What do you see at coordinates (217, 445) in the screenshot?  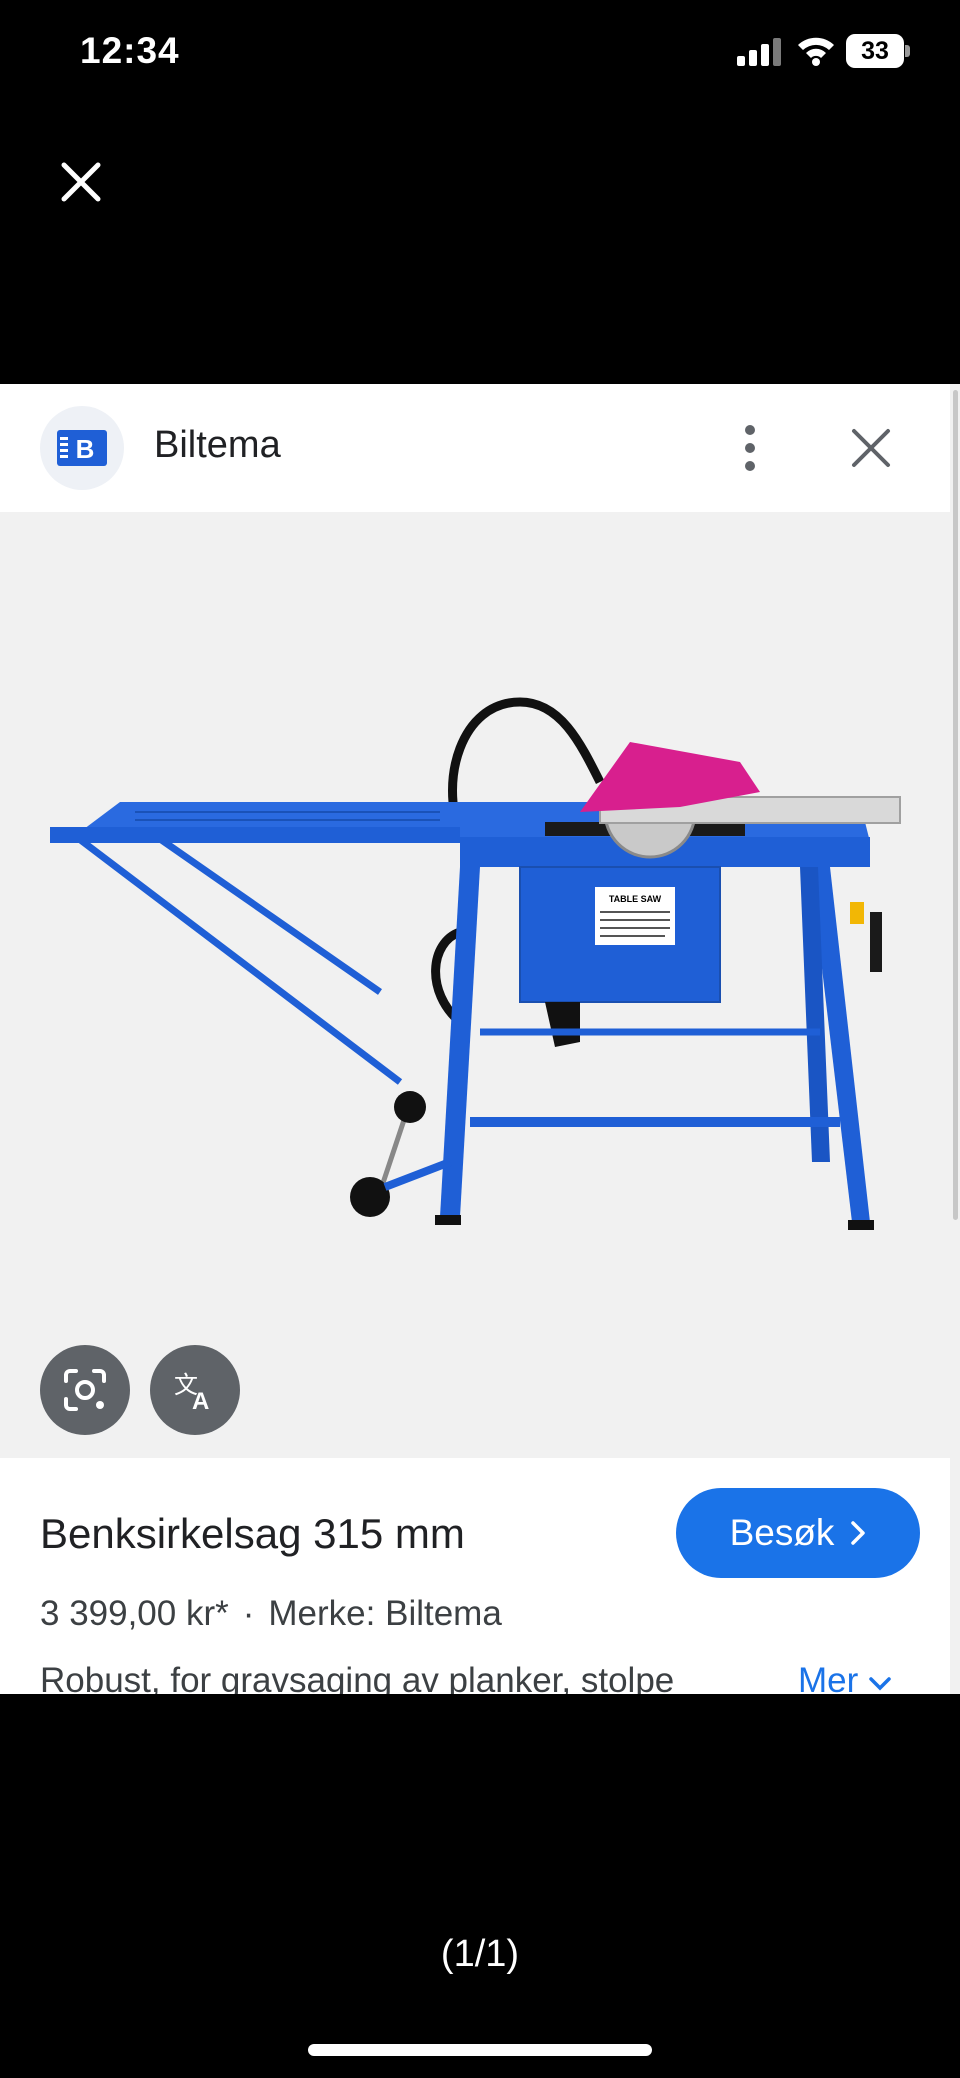 I see `site-name: Biltema` at bounding box center [217, 445].